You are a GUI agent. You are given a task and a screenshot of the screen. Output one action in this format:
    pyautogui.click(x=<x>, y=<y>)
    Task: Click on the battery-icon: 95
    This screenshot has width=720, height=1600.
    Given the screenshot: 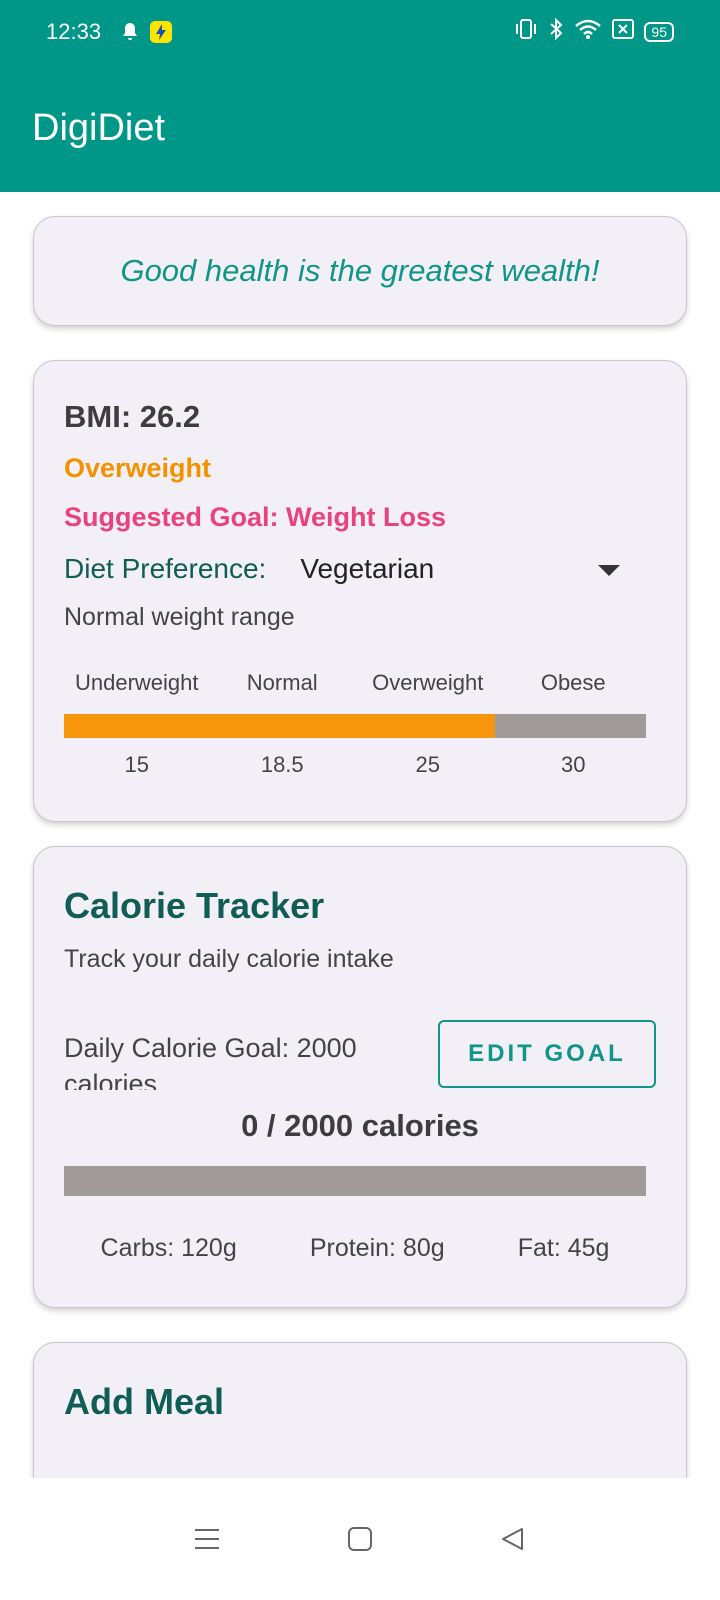 What is the action you would take?
    pyautogui.click(x=659, y=32)
    